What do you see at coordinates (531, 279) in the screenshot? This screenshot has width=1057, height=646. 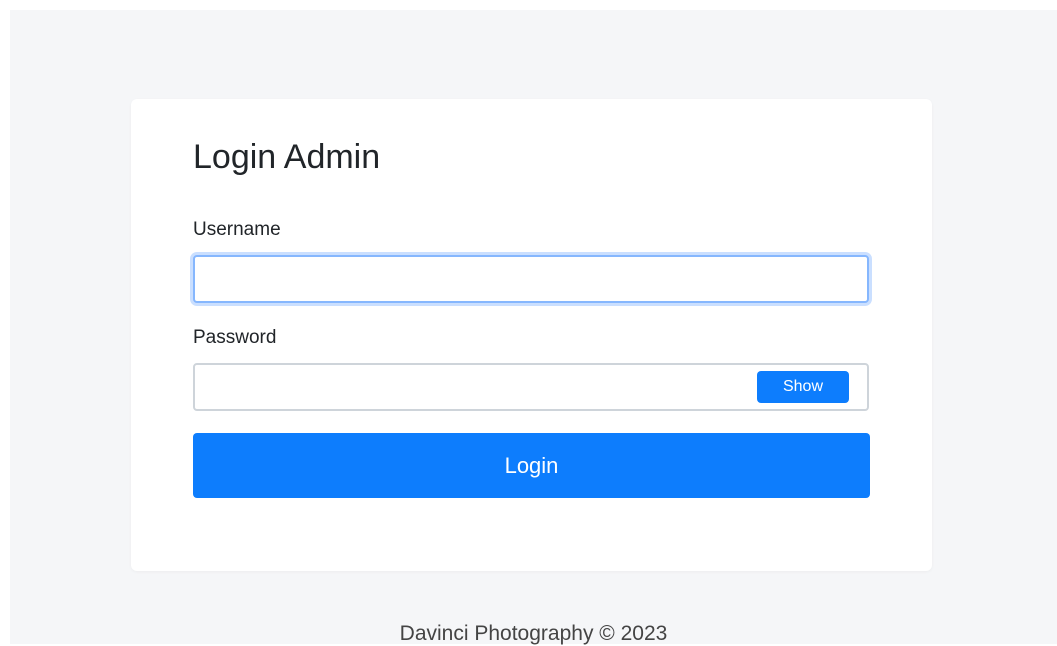 I see `username-input` at bounding box center [531, 279].